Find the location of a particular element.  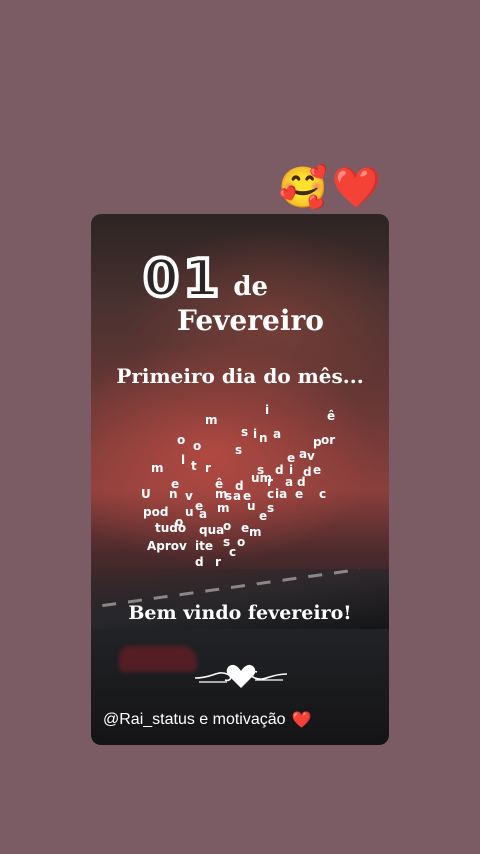

scatter-letter: tudo is located at coordinates (171, 528).